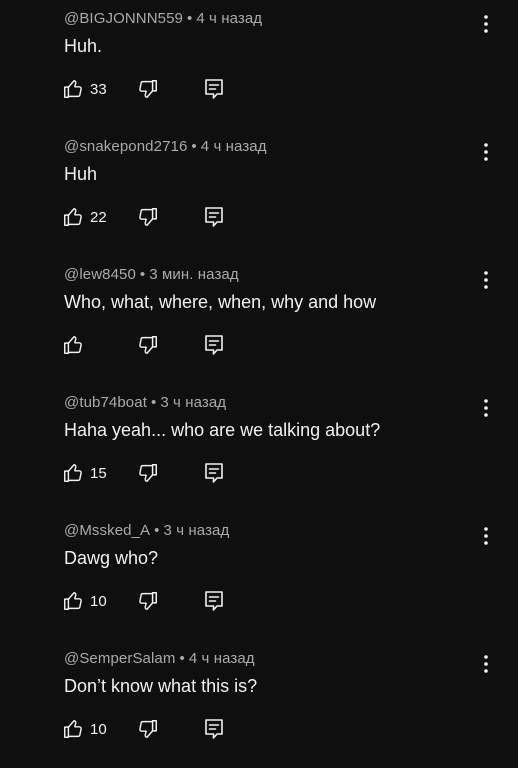 This screenshot has height=768, width=518. I want to click on comment-time: 3 мин. назад, so click(194, 274).